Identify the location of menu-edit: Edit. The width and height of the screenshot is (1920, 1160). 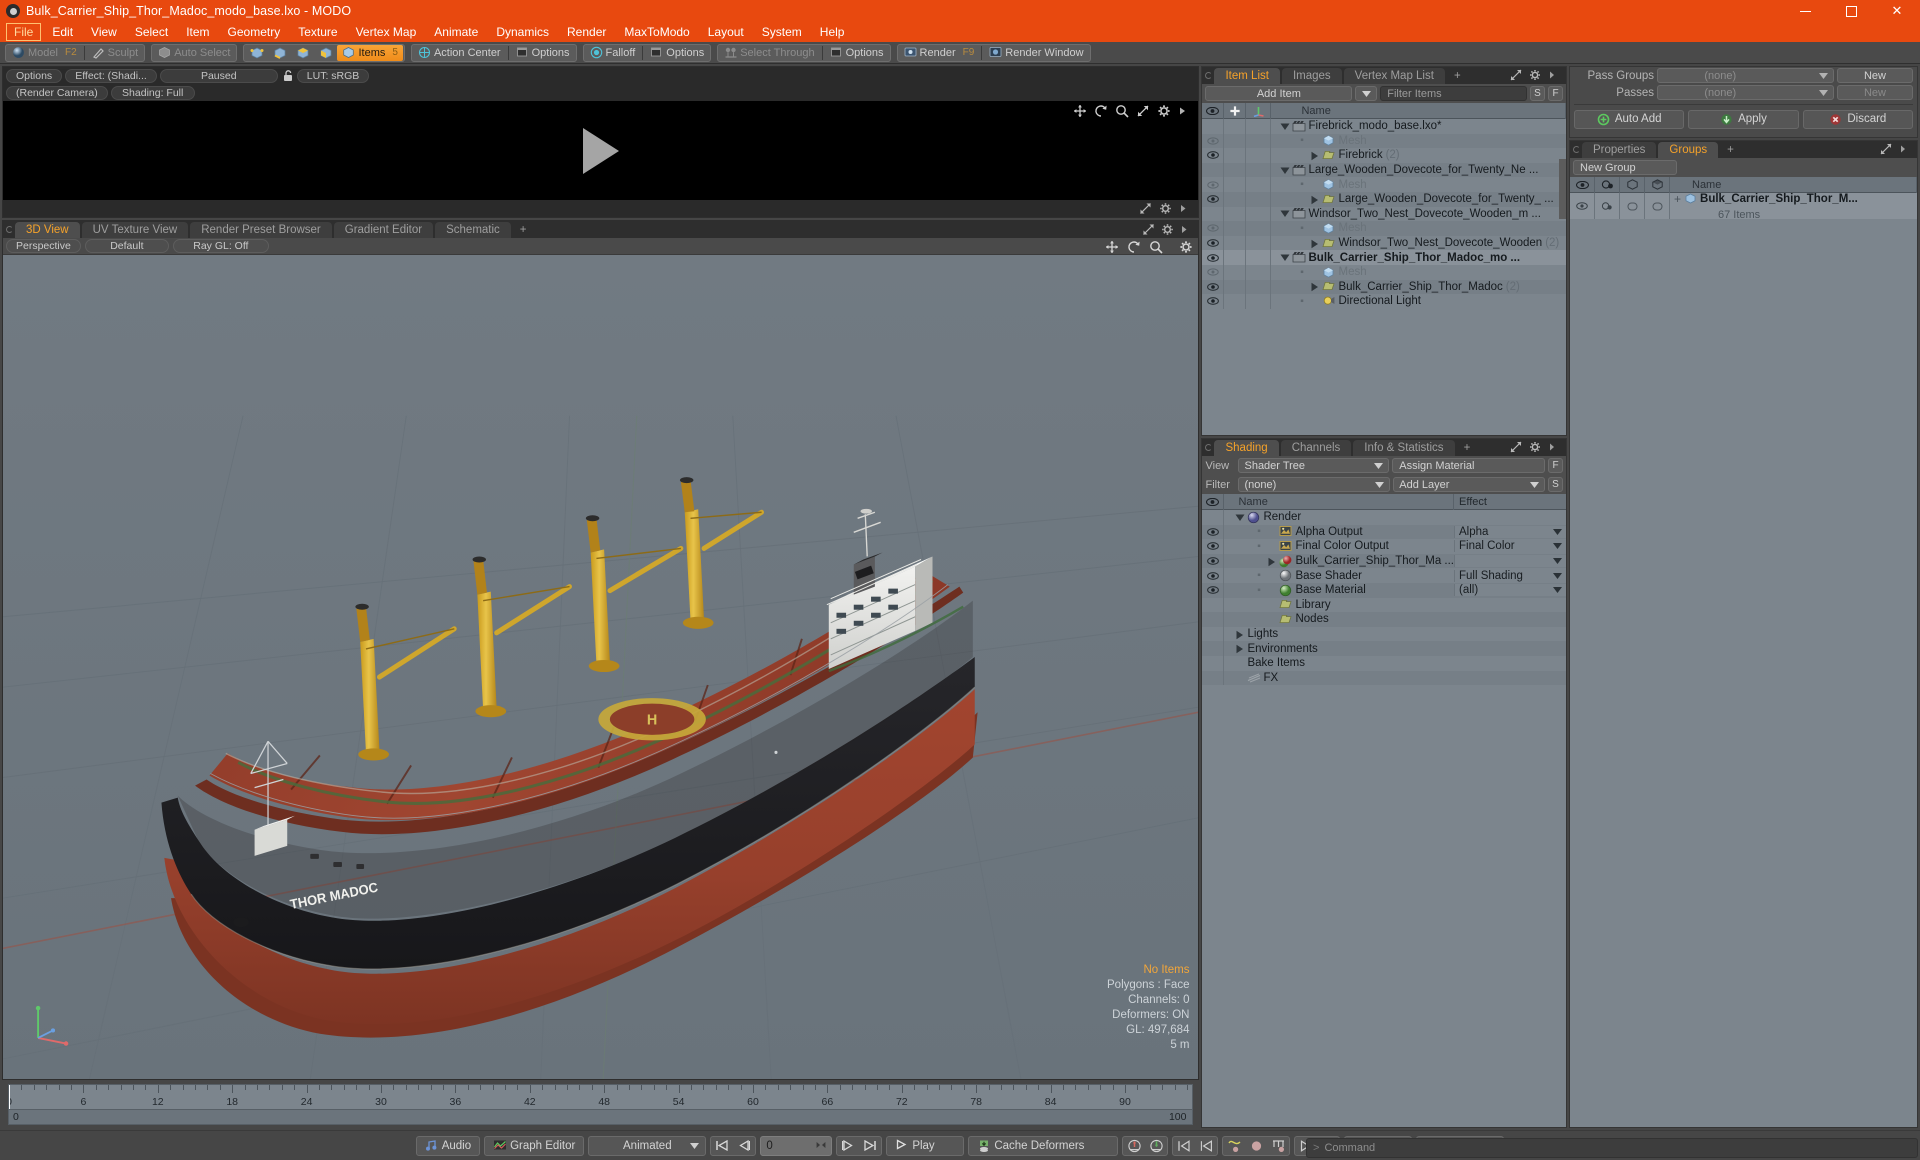
(62, 32).